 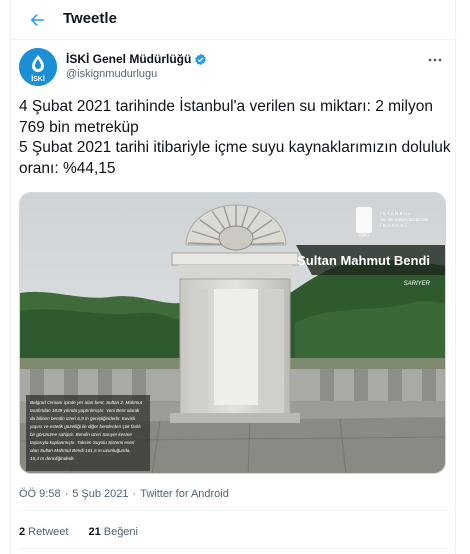 I want to click on like-number: 21, so click(x=94, y=532).